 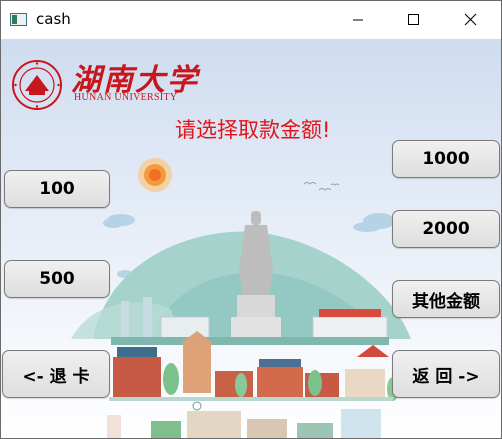 I want to click on other-amount-button: 其他金额, so click(x=446, y=299).